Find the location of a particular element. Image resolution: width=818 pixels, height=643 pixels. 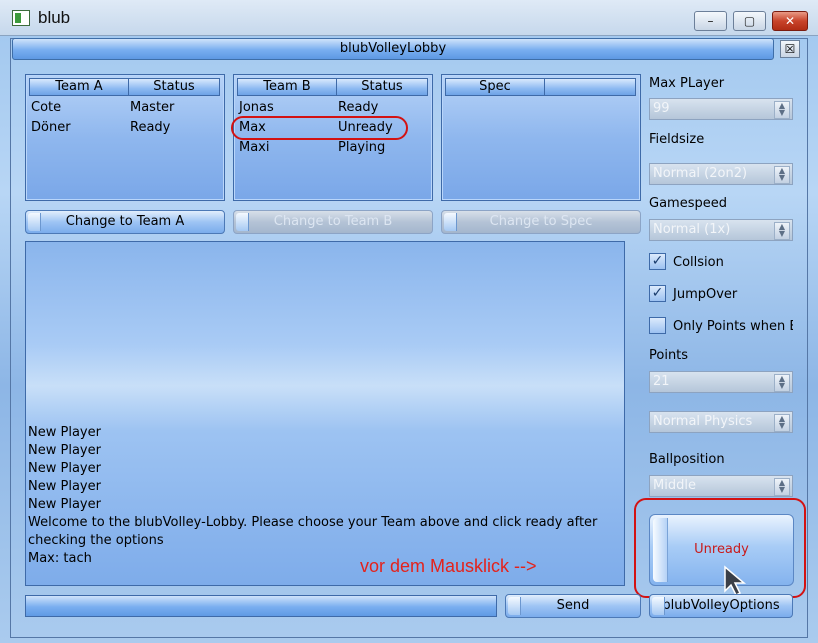

change-to-team-a-button: Change to Team A is located at coordinates (125, 222).